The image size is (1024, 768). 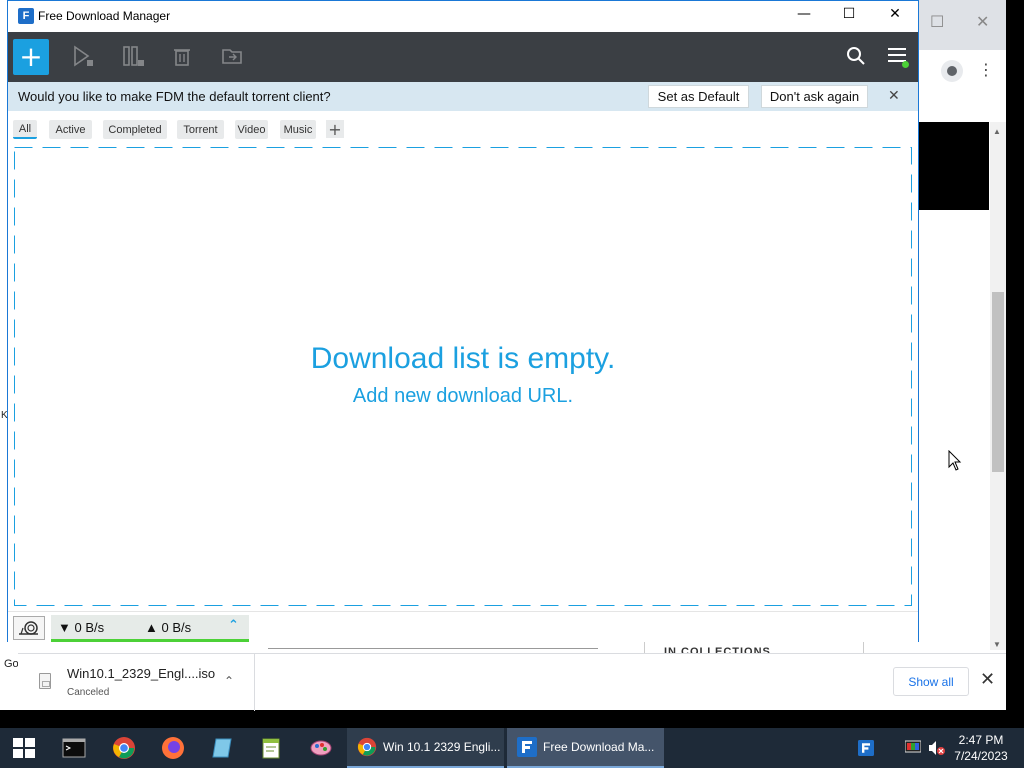 I want to click on close-icon: ✕, so click(x=895, y=14).